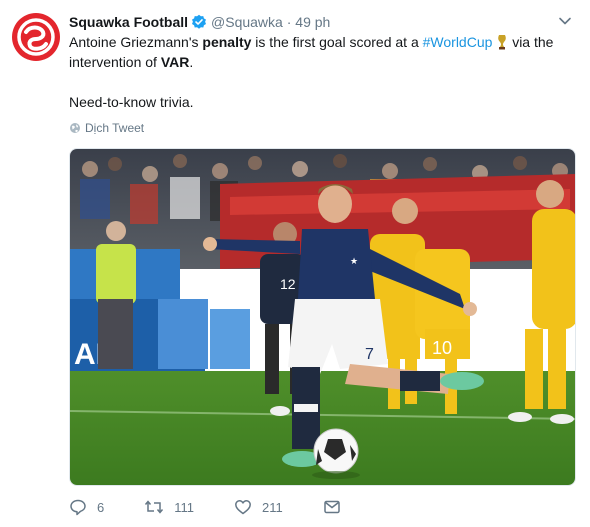 Image resolution: width=590 pixels, height=527 pixels. I want to click on text-segment: is the first goal scored at a, so click(337, 42).